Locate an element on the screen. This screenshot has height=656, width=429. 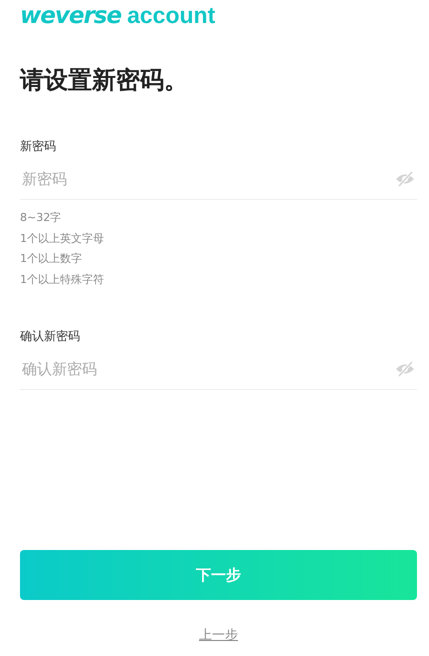
password-field: 新密码 is located at coordinates (207, 179).